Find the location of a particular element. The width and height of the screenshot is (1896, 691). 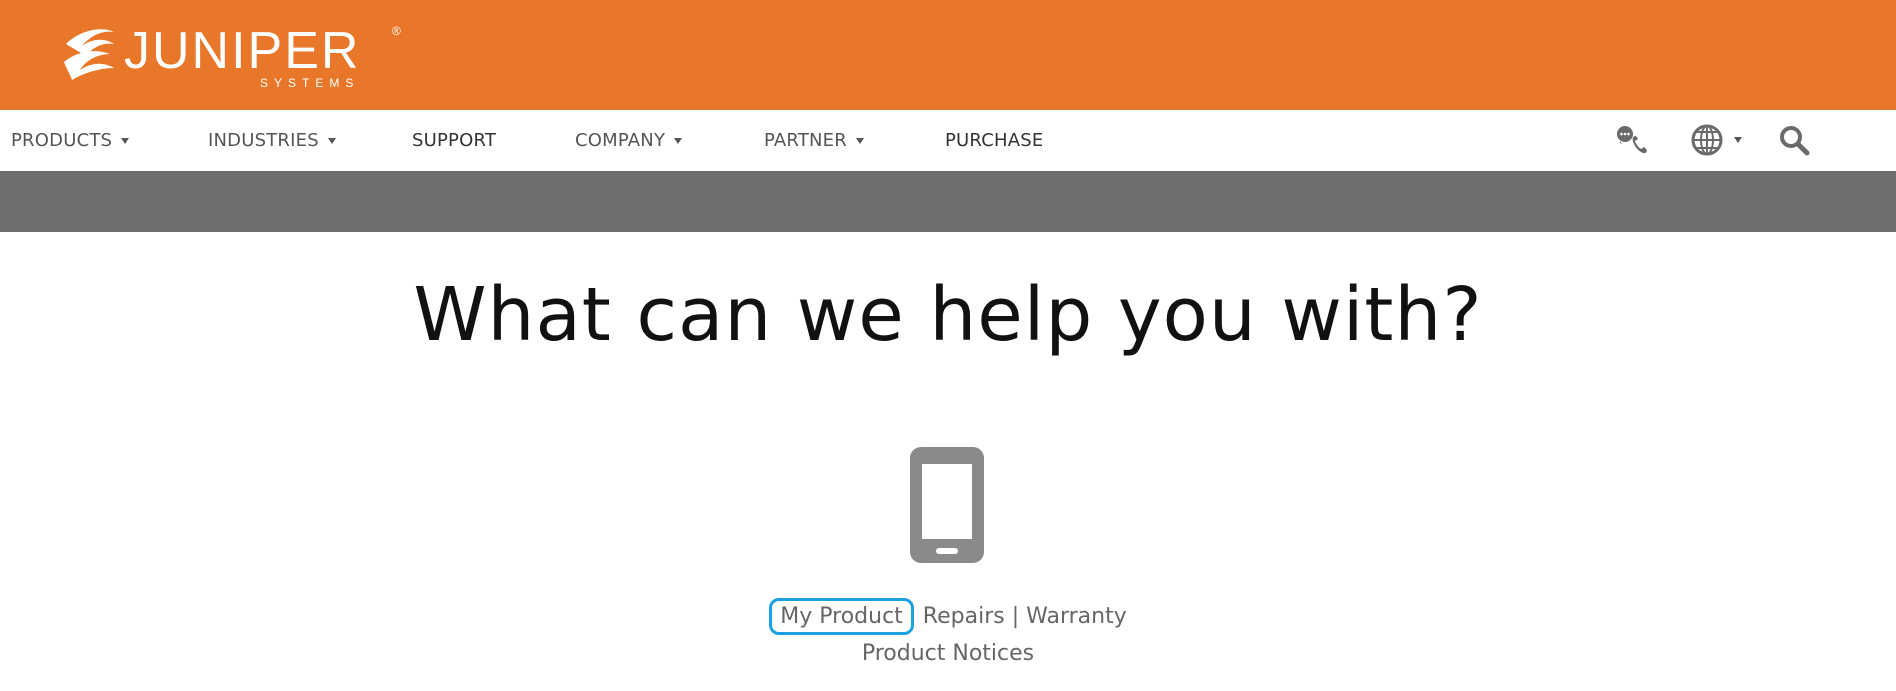

product-notices-link: Product Notices is located at coordinates (948, 653).